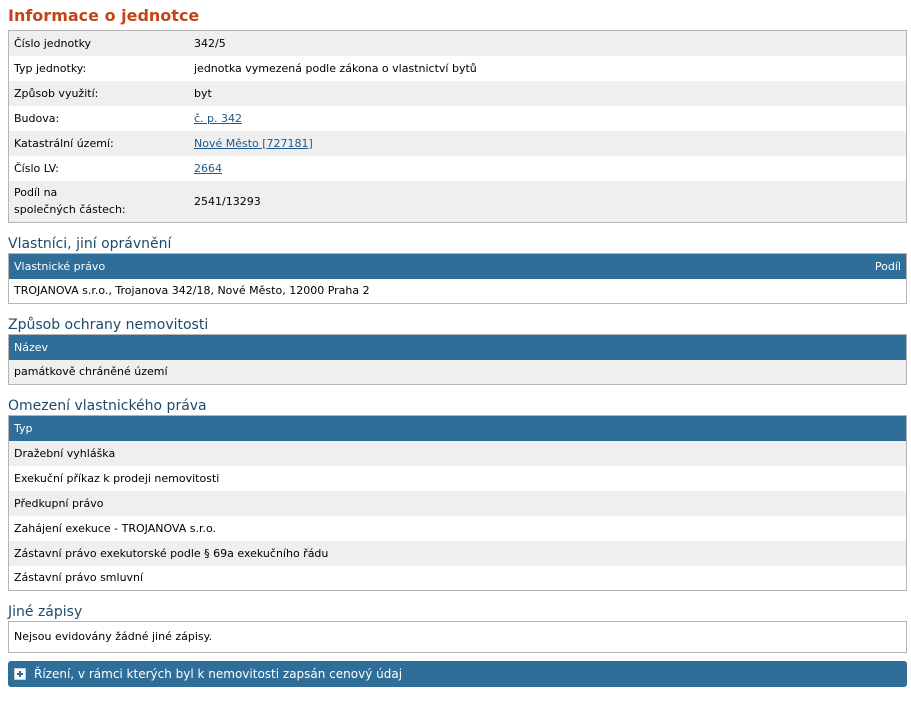 The image size is (911, 718). I want to click on table-row: Číslo LV: 2664, so click(457, 168).